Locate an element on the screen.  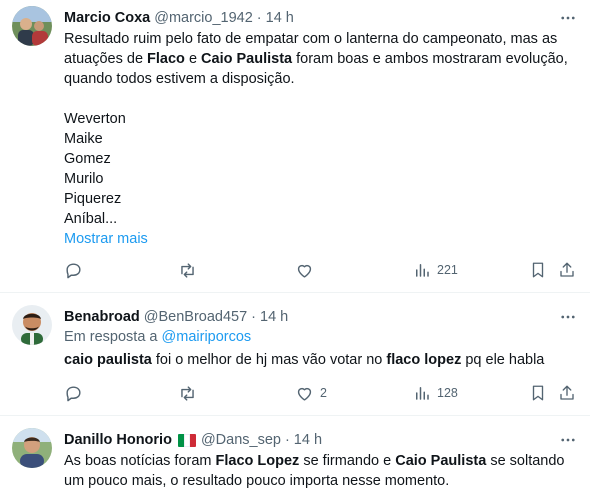
text-segment: pq ele habla is located at coordinates (503, 360).